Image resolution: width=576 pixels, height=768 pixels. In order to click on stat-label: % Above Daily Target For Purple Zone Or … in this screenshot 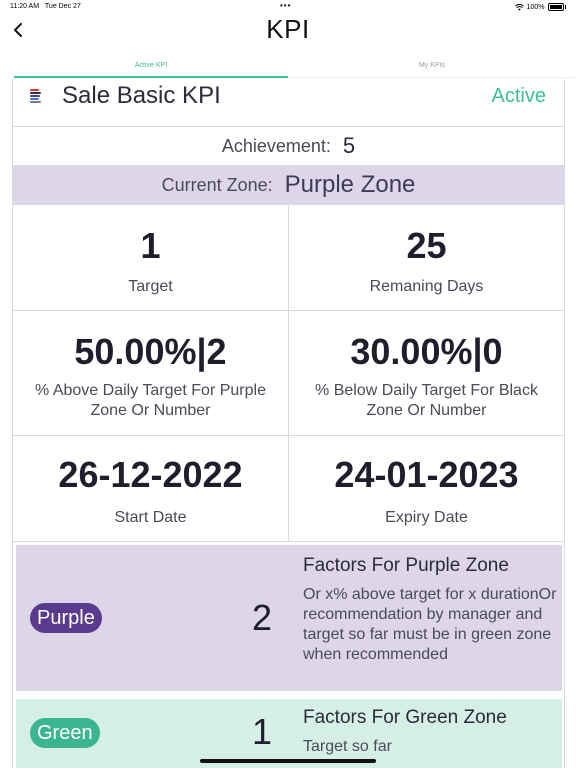, I will do `click(150, 400)`.